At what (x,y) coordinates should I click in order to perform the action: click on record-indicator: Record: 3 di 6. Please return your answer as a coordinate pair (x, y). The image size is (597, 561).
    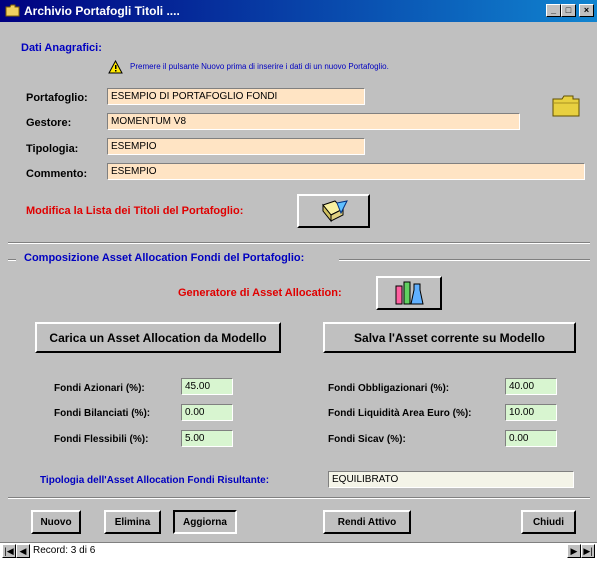
    Looking at the image, I should click on (64, 550).